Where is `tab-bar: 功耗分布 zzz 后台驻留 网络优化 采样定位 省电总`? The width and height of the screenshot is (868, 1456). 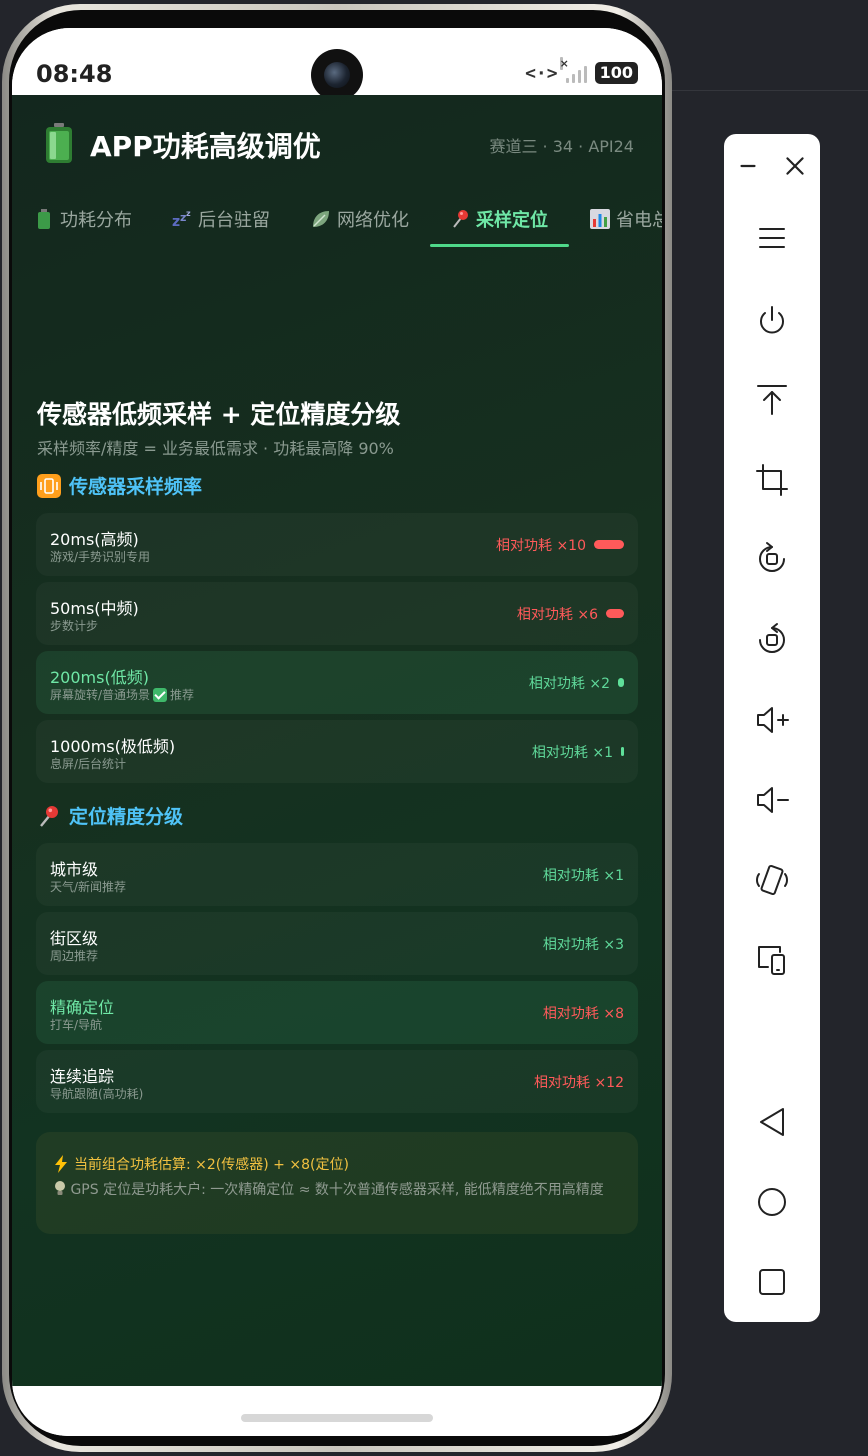
tab-bar: 功耗分布 zzz 后台驻留 网络优化 采样定位 省电总 is located at coordinates (337, 219).